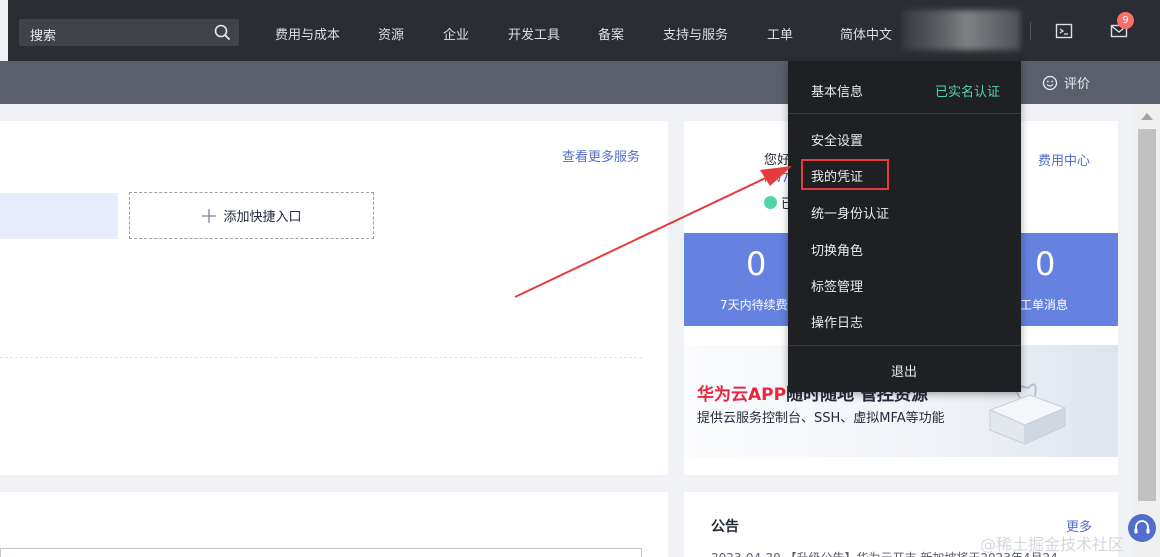 The height and width of the screenshot is (557, 1160). Describe the element at coordinates (43, 36) in the screenshot. I see `search-placeholder: 搜索` at that location.